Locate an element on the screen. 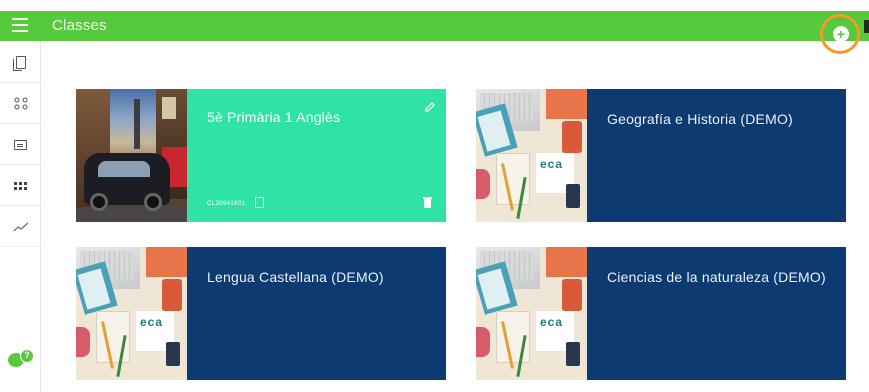 This screenshot has width=869, height=392. messages-icon is located at coordinates (20, 144).